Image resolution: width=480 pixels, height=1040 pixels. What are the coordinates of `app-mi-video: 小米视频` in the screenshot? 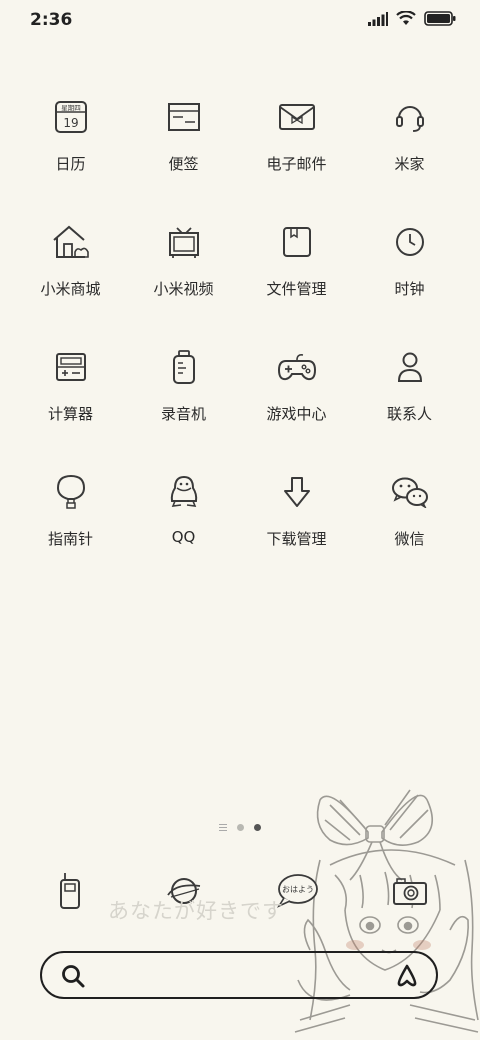 It's located at (183, 282).